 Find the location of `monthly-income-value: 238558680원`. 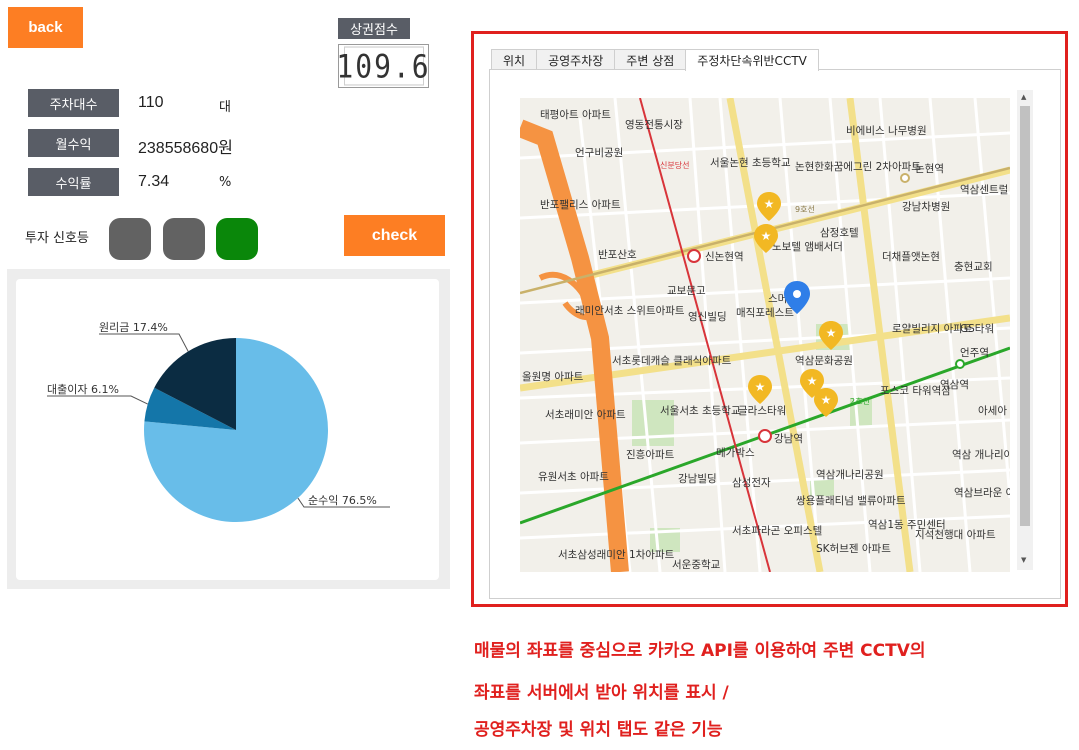

monthly-income-value: 238558680원 is located at coordinates (185, 148).